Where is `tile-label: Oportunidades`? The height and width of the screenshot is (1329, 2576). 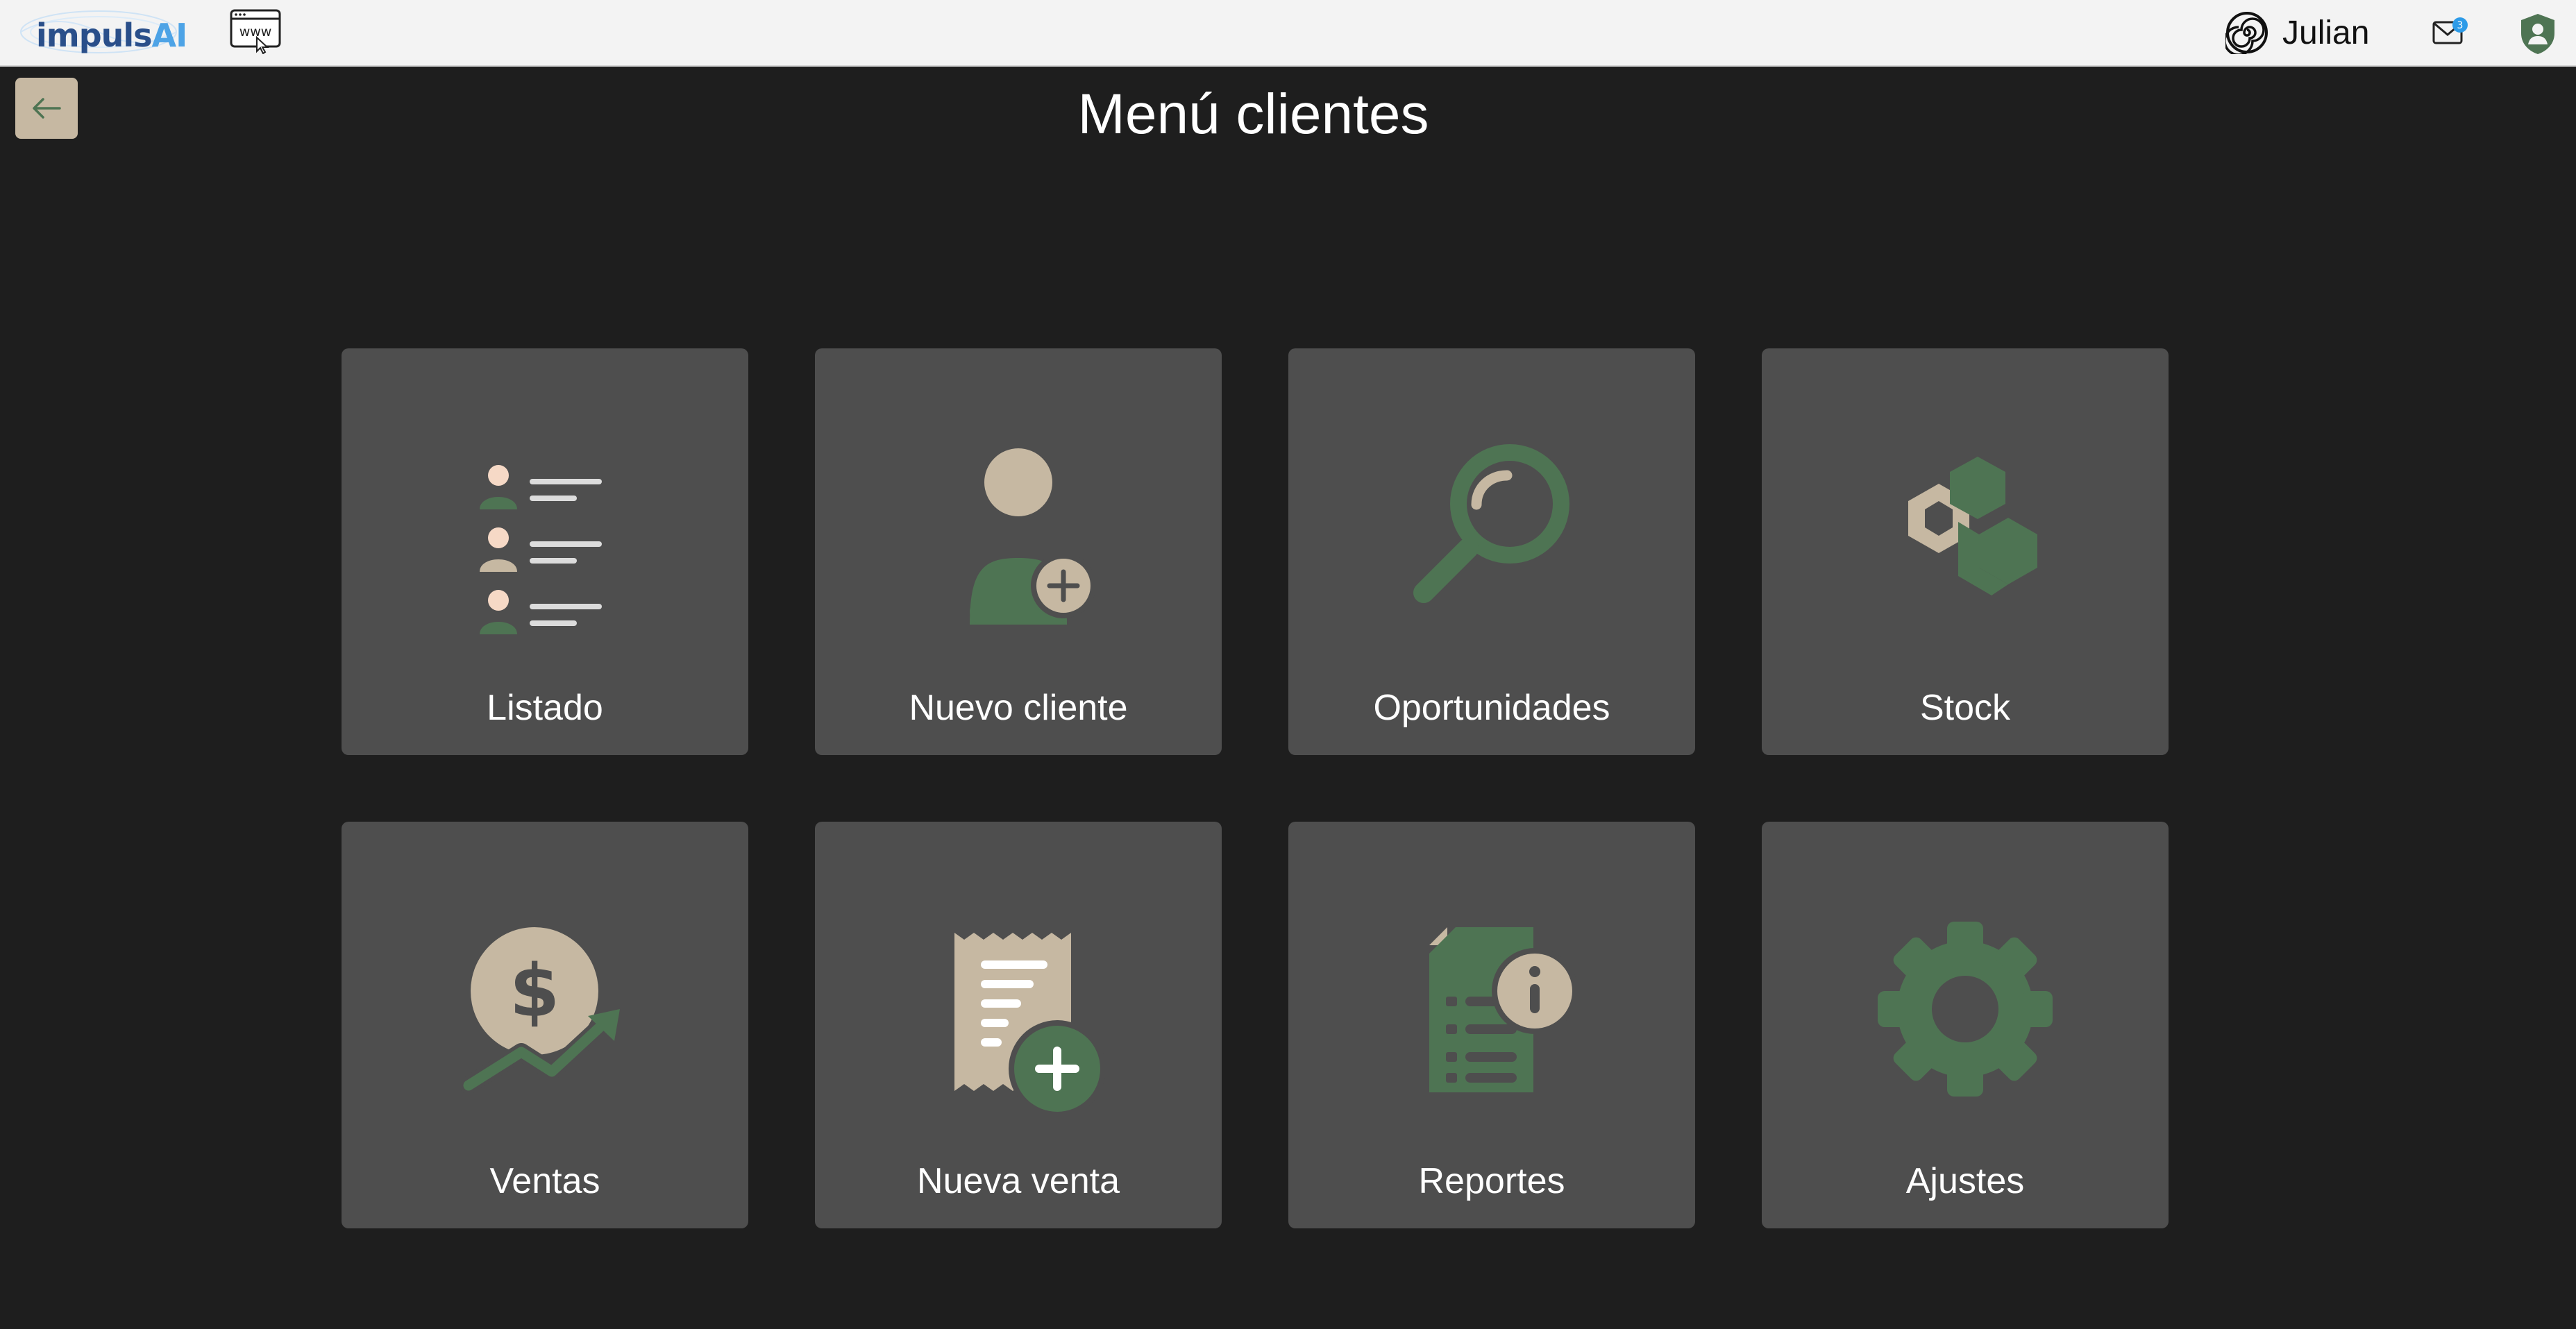 tile-label: Oportunidades is located at coordinates (1491, 708).